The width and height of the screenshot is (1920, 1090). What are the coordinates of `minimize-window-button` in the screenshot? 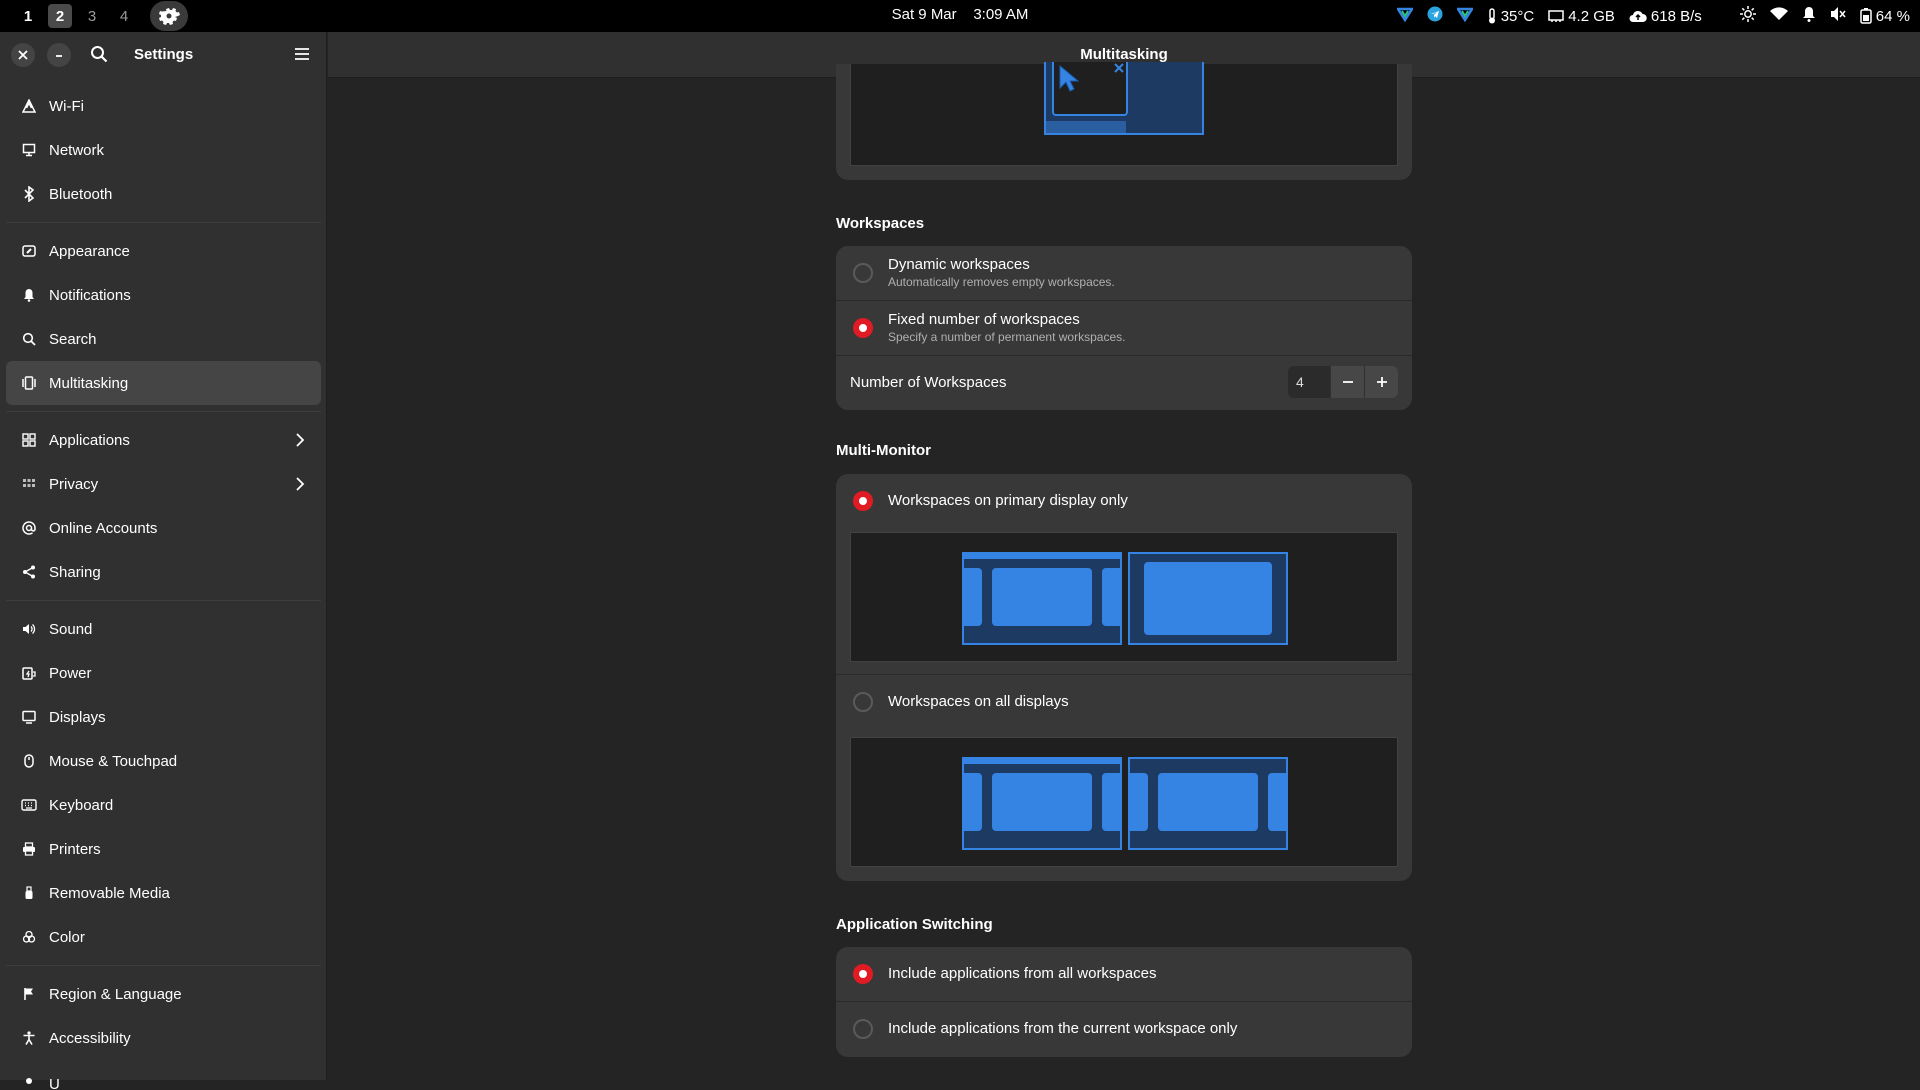 It's located at (59, 55).